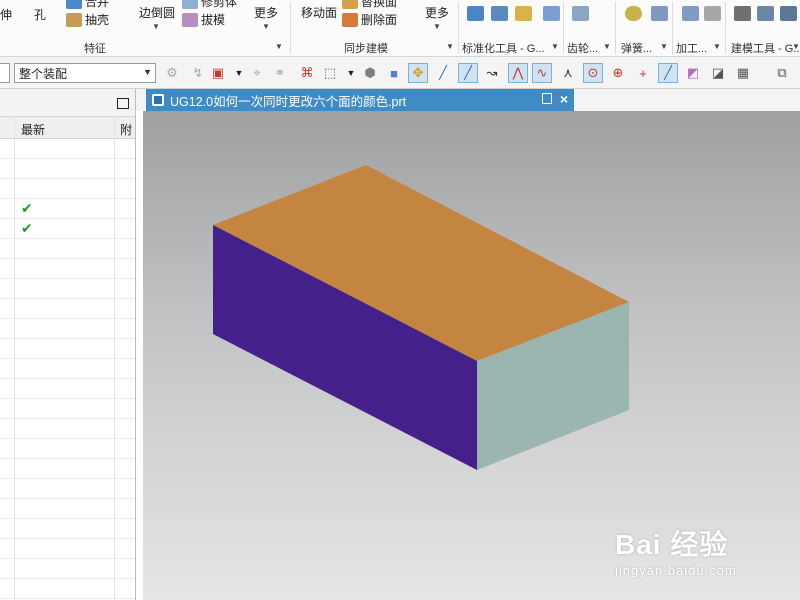 Image resolution: width=800 pixels, height=600 pixels. Describe the element at coordinates (307, 73) in the screenshot. I see `snap-point-icon: ⌘` at that location.